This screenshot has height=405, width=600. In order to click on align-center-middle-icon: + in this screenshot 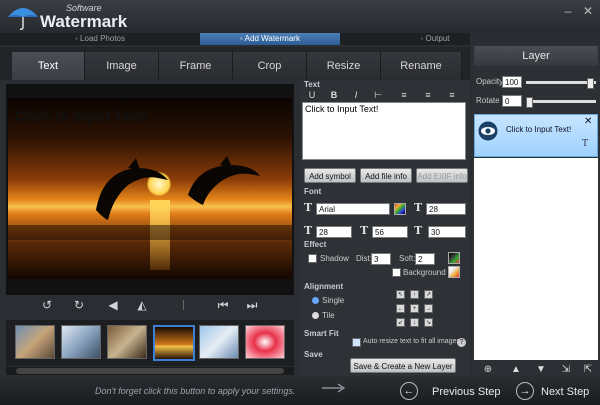, I will do `click(414, 308)`.